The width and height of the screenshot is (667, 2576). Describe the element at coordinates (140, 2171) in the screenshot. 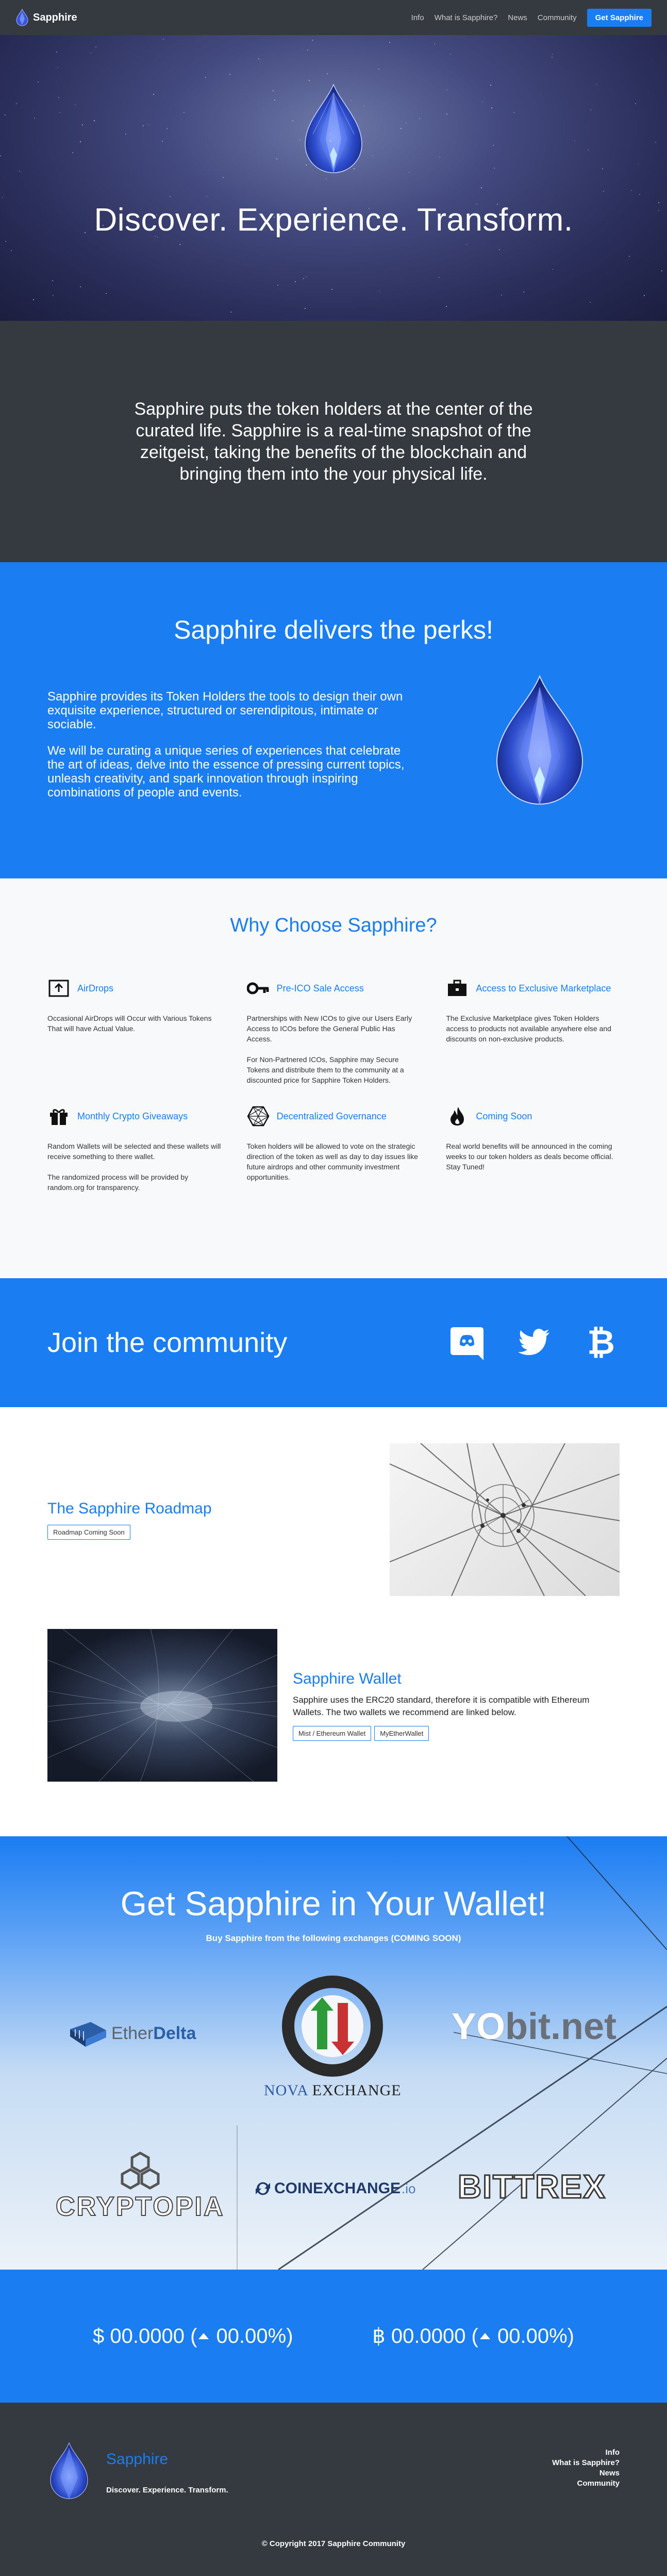

I see `cryptopia-hexagons-icon` at that location.